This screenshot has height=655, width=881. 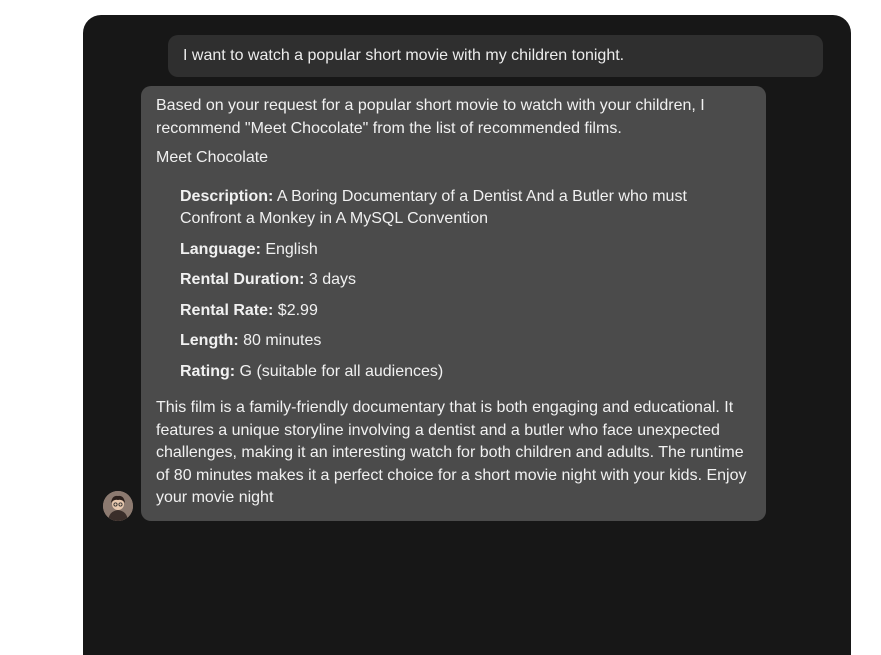 I want to click on detail-value: $2.99, so click(x=295, y=310).